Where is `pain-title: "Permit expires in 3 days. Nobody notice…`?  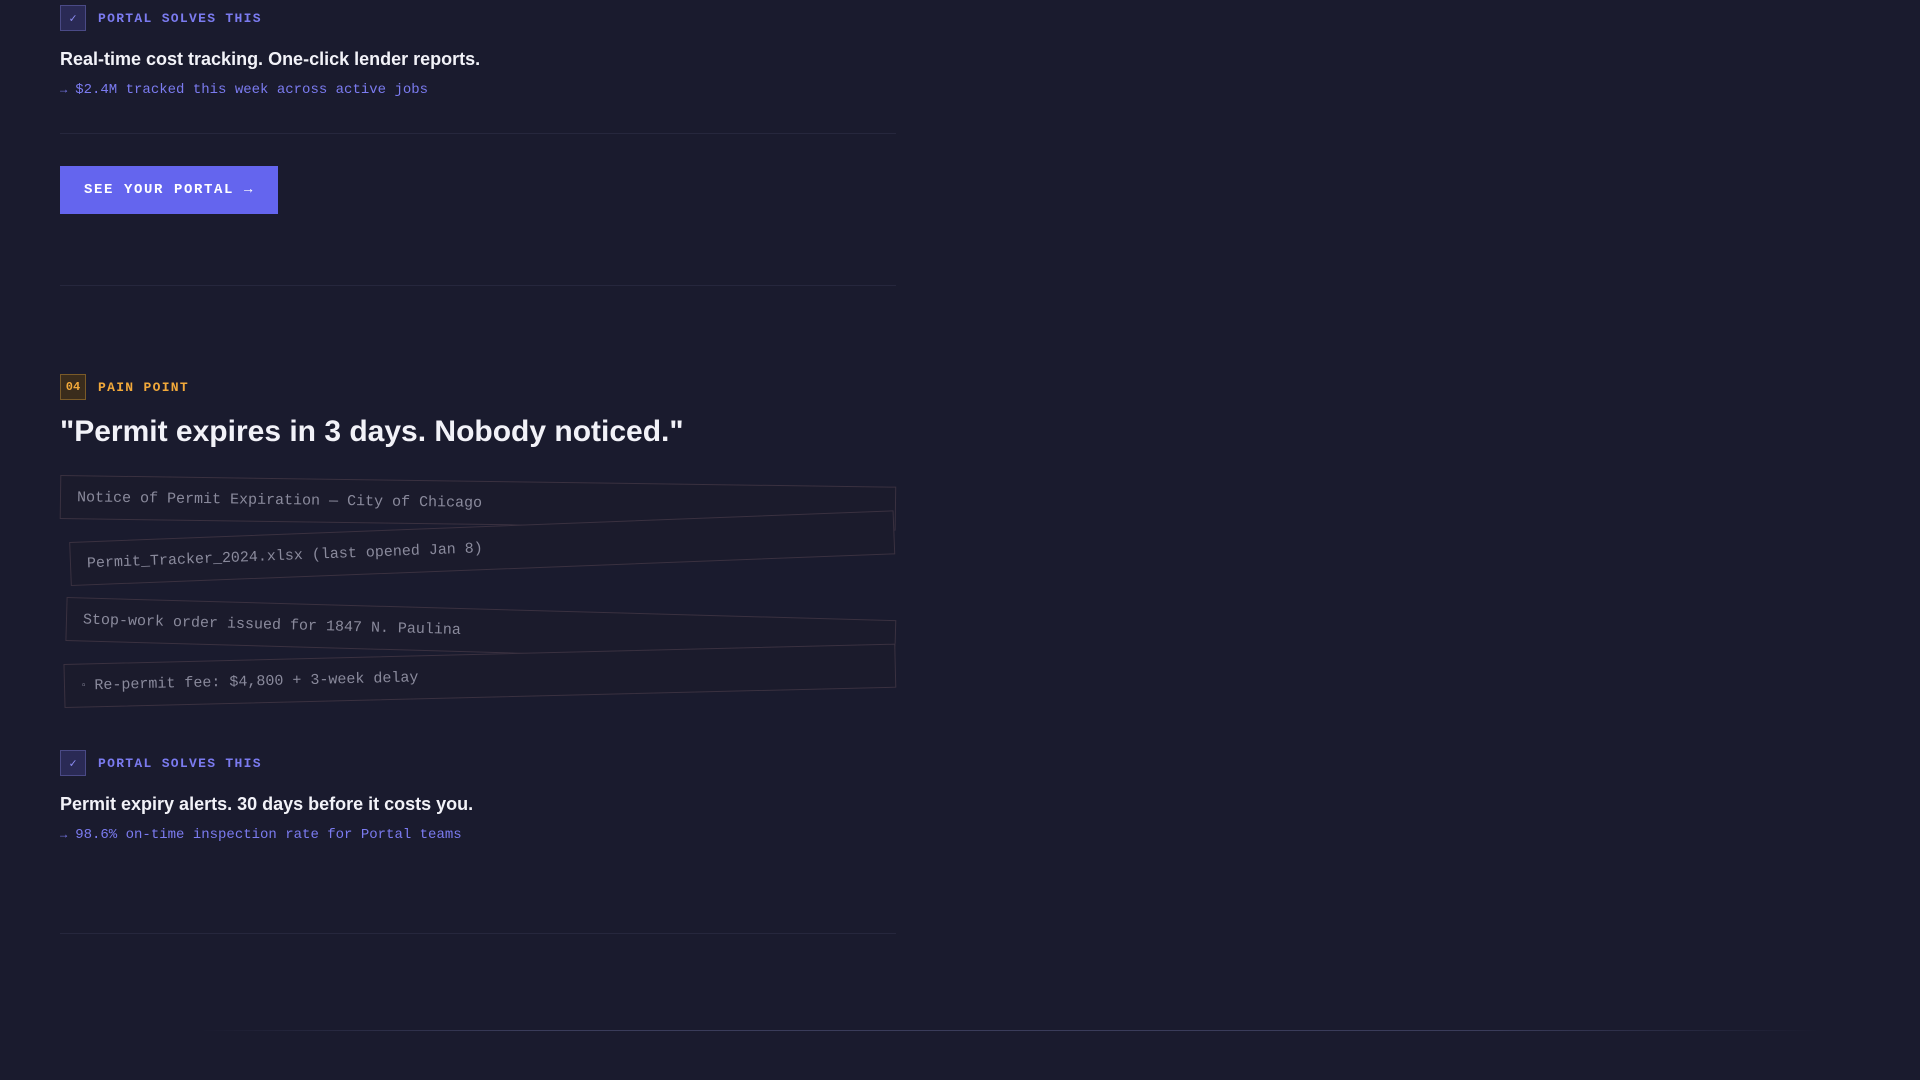 pain-title: "Permit expires in 3 days. Nobody notice… is located at coordinates (372, 431).